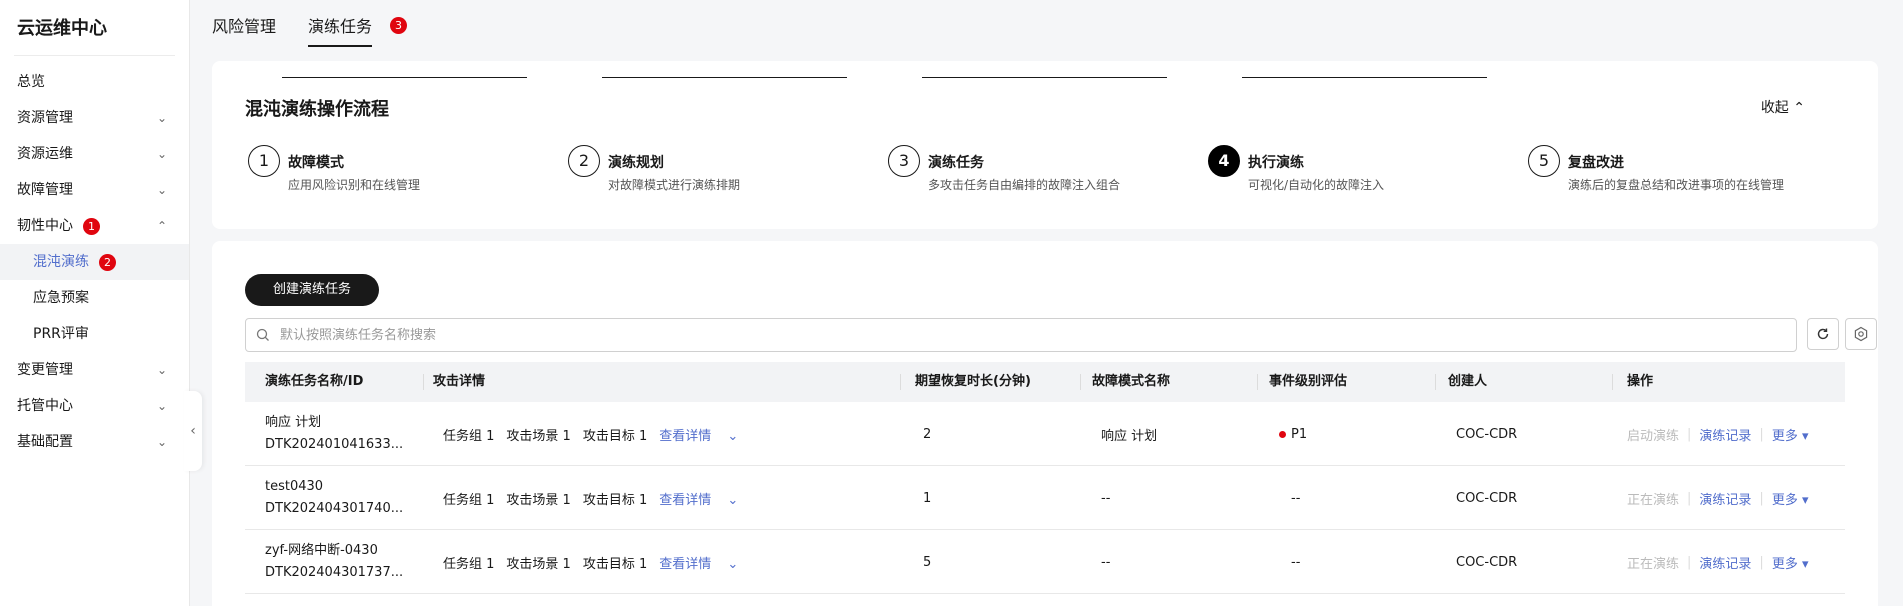 The image size is (1903, 606). I want to click on settings-button, so click(1861, 334).